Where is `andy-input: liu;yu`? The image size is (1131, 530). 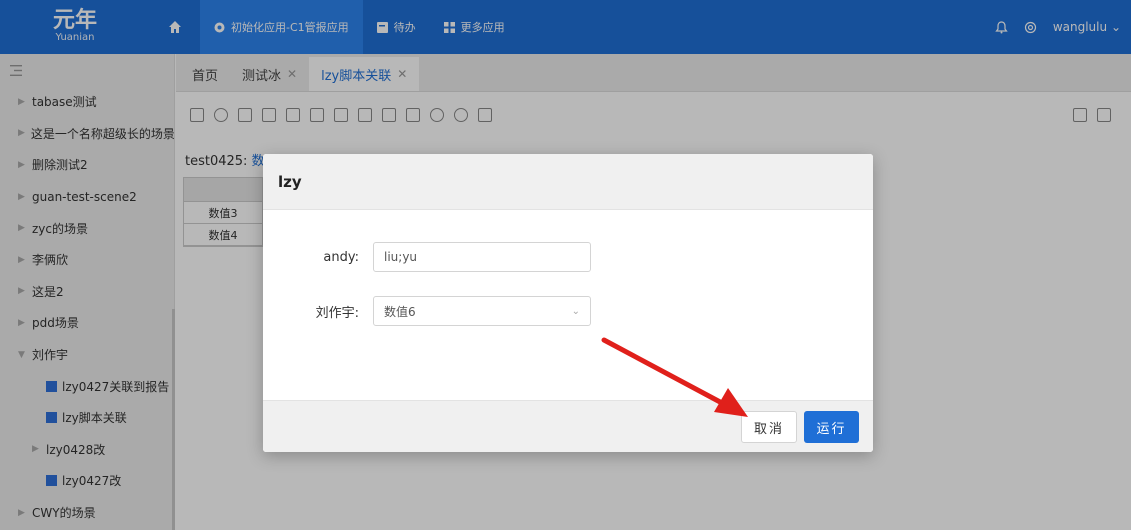
andy-input: liu;yu is located at coordinates (482, 257).